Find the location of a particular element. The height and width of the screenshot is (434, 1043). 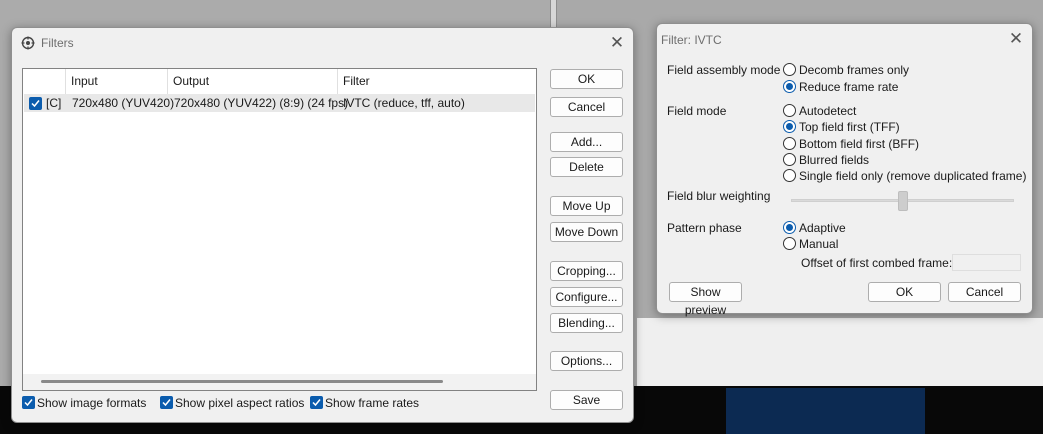

column-header-input: Input is located at coordinates (117, 81).